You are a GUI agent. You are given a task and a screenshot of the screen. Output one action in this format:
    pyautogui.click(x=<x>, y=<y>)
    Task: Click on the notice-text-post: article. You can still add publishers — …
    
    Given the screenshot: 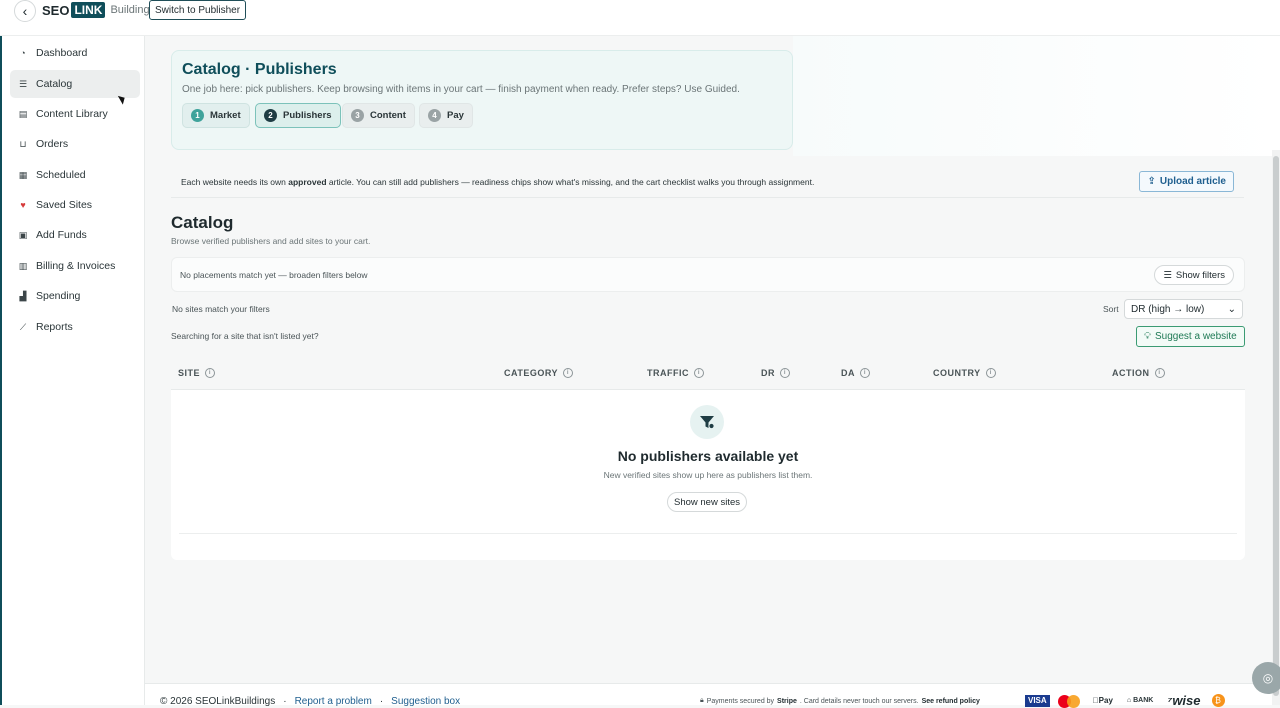 What is the action you would take?
    pyautogui.click(x=570, y=182)
    